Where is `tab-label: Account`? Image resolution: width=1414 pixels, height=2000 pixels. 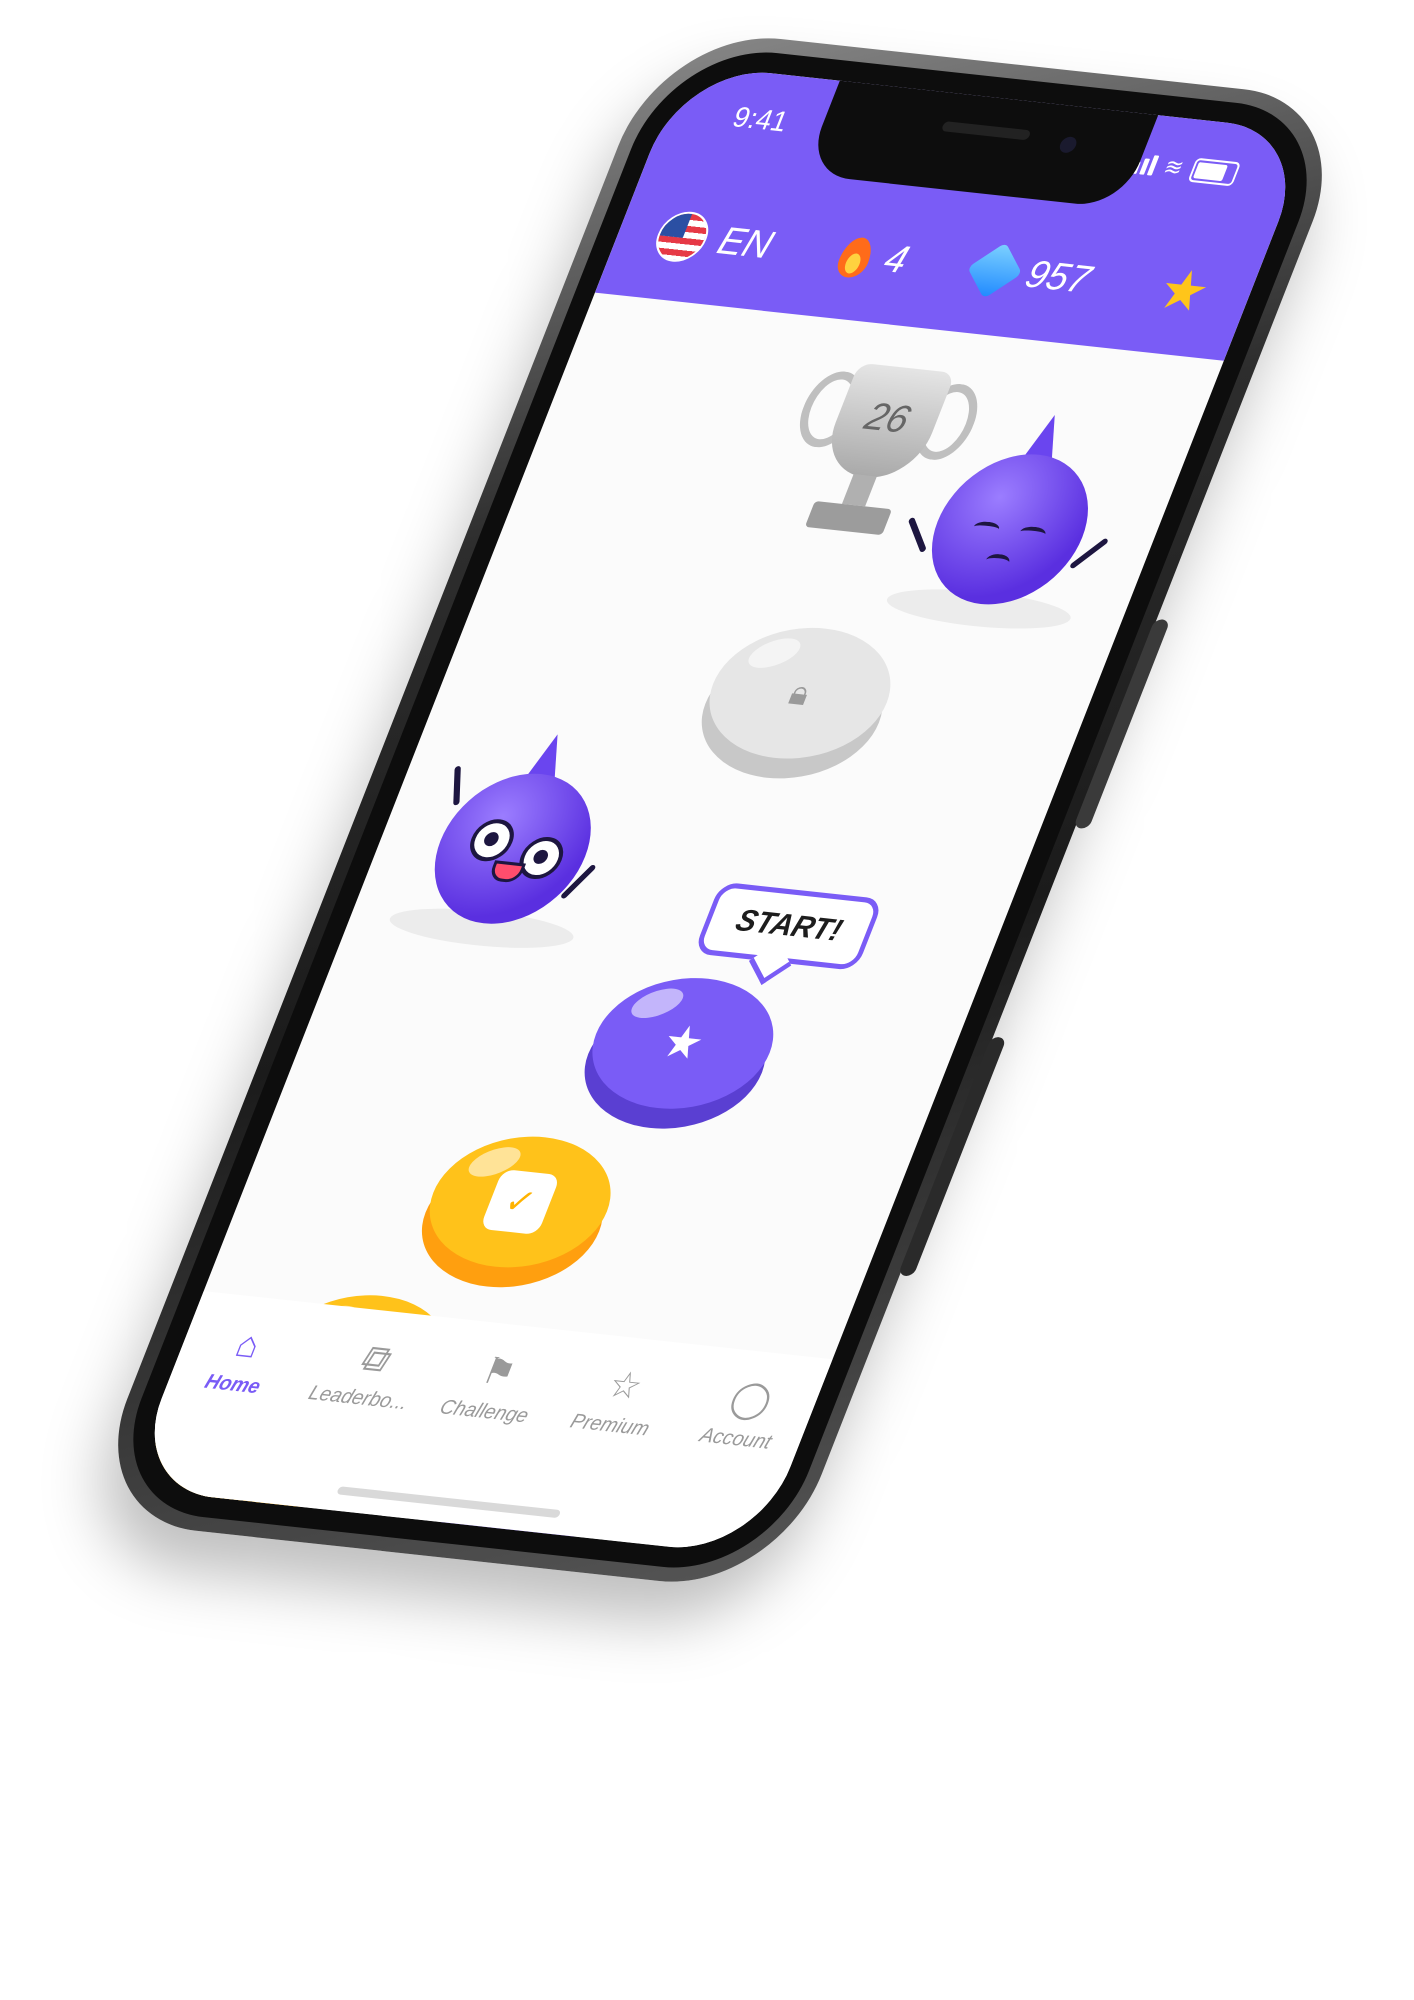 tab-label: Account is located at coordinates (735, 1439).